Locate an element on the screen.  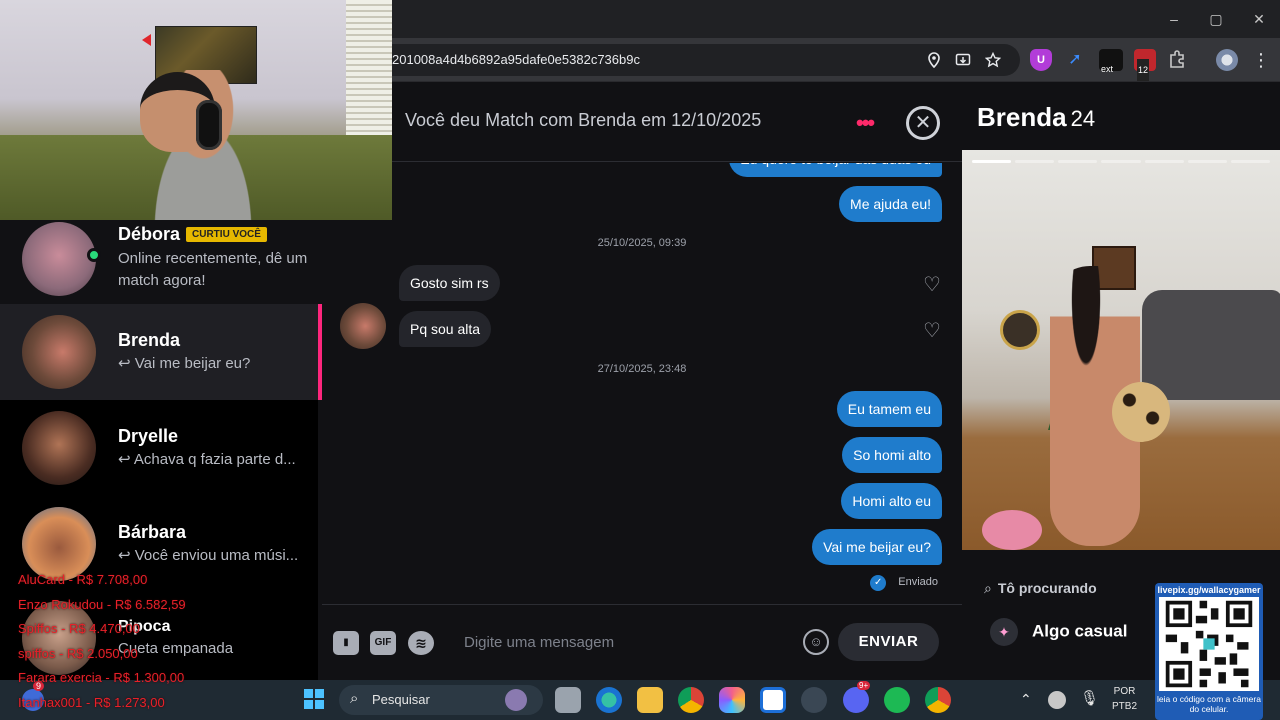
match-name-row: Débora CURTIU VOCÊ is located at coordinates (192, 234).